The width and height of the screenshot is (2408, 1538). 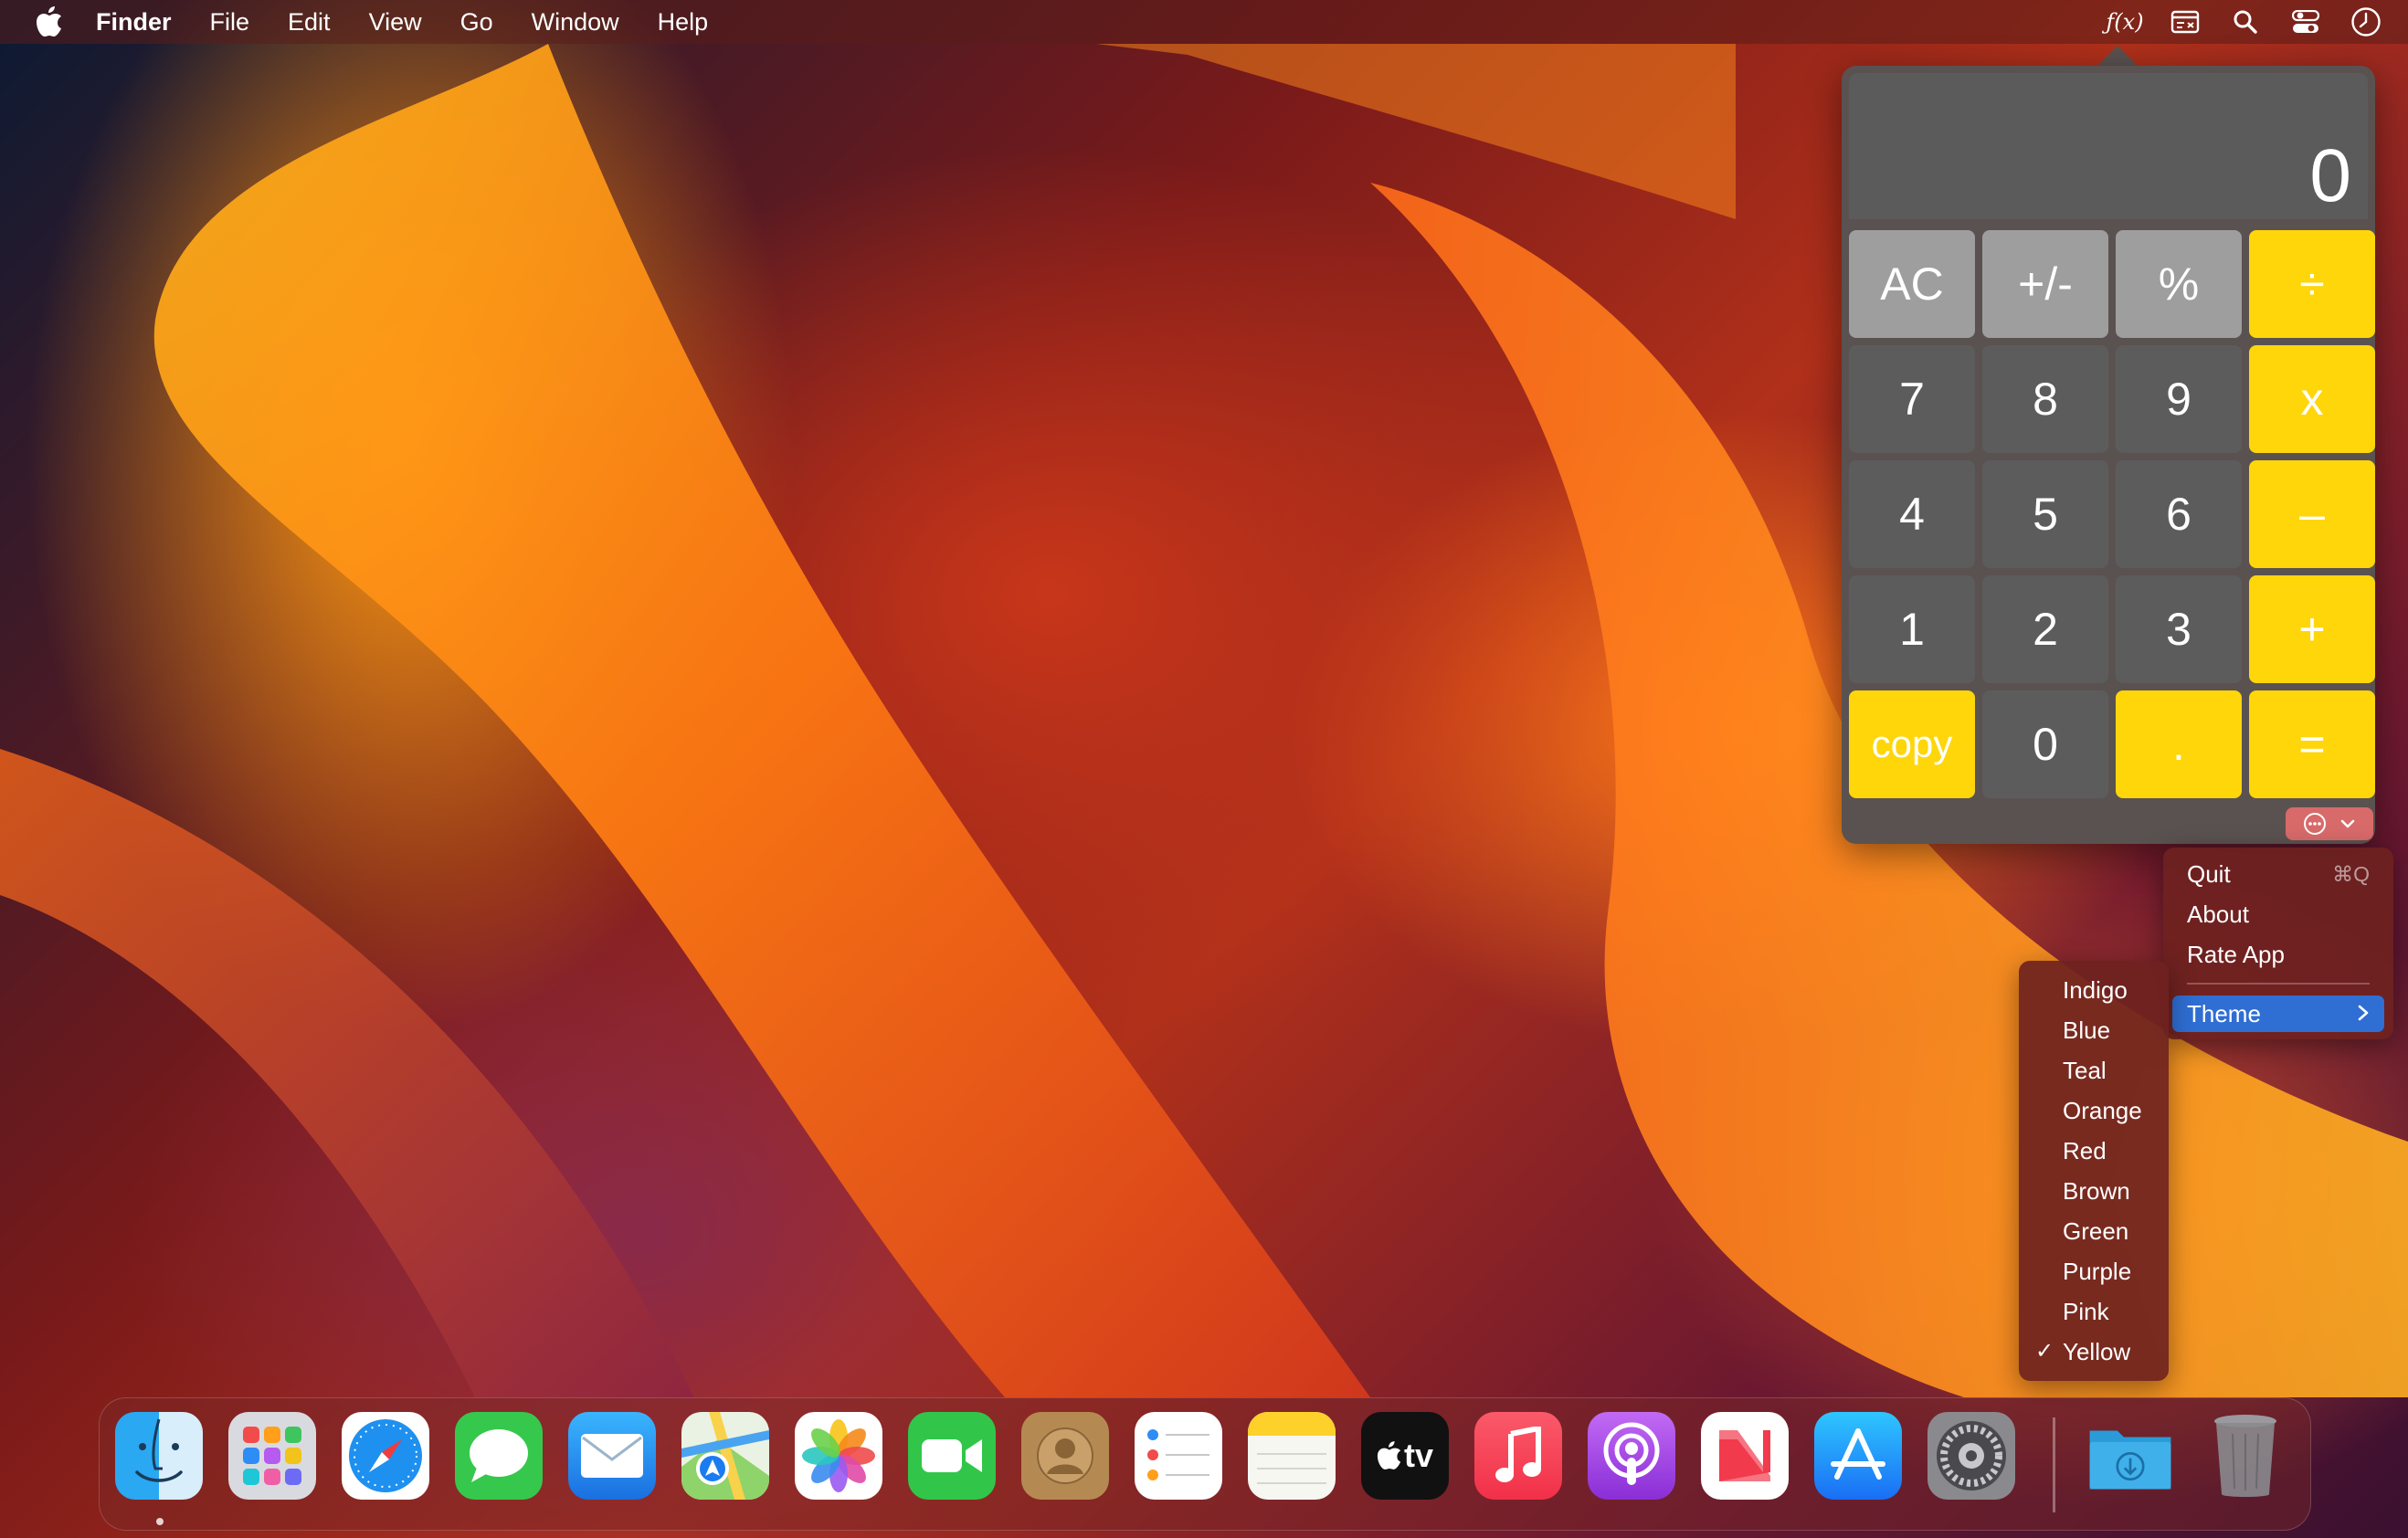 I want to click on notes-icon, so click(x=1292, y=1456).